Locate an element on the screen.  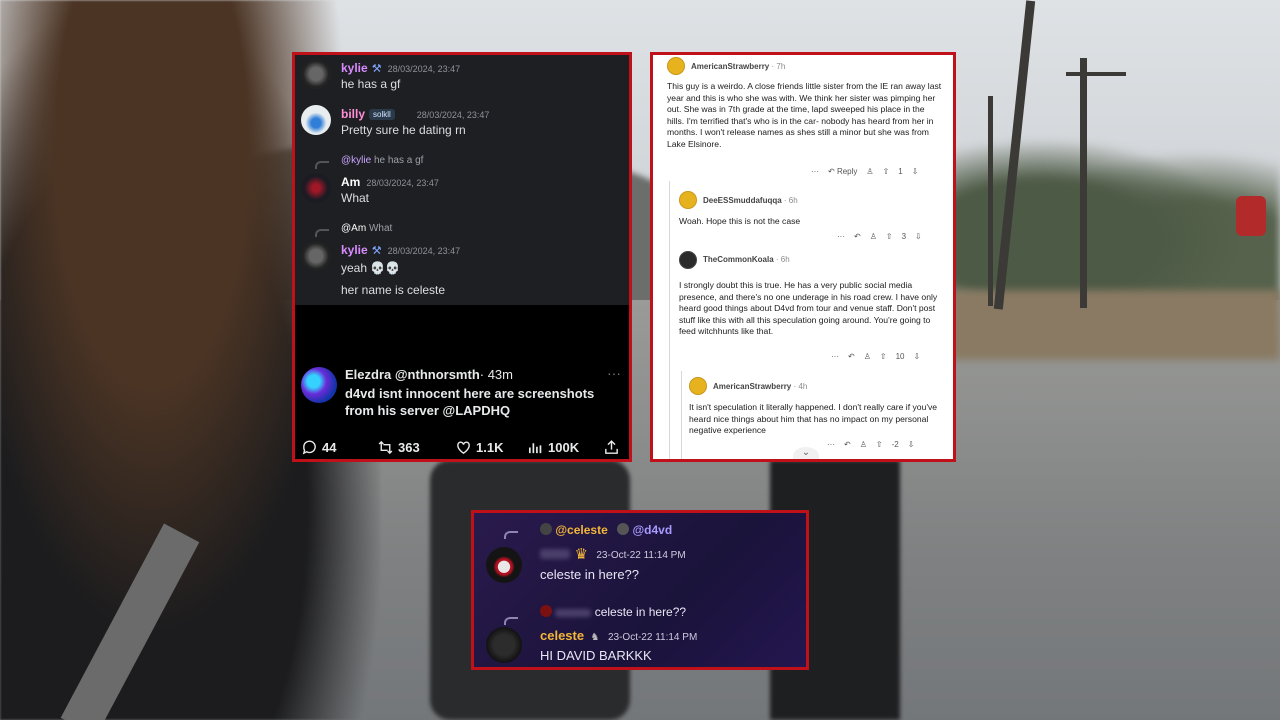
reply-preview: @Am What is located at coordinates (366, 228).